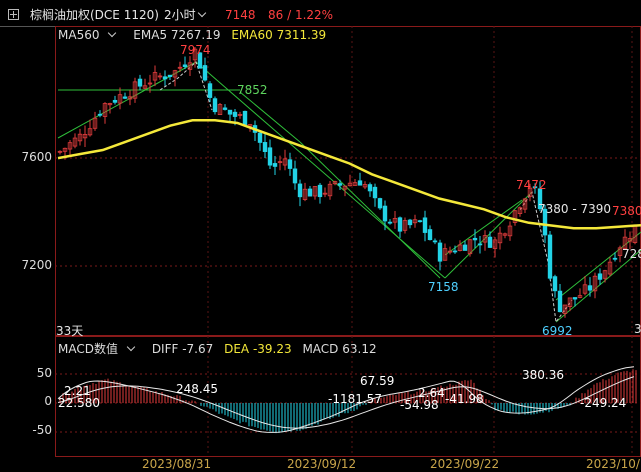 This screenshot has height=472, width=641. Describe the element at coordinates (465, 464) in the screenshot. I see `date-tick-3: 2023/09/22` at that location.